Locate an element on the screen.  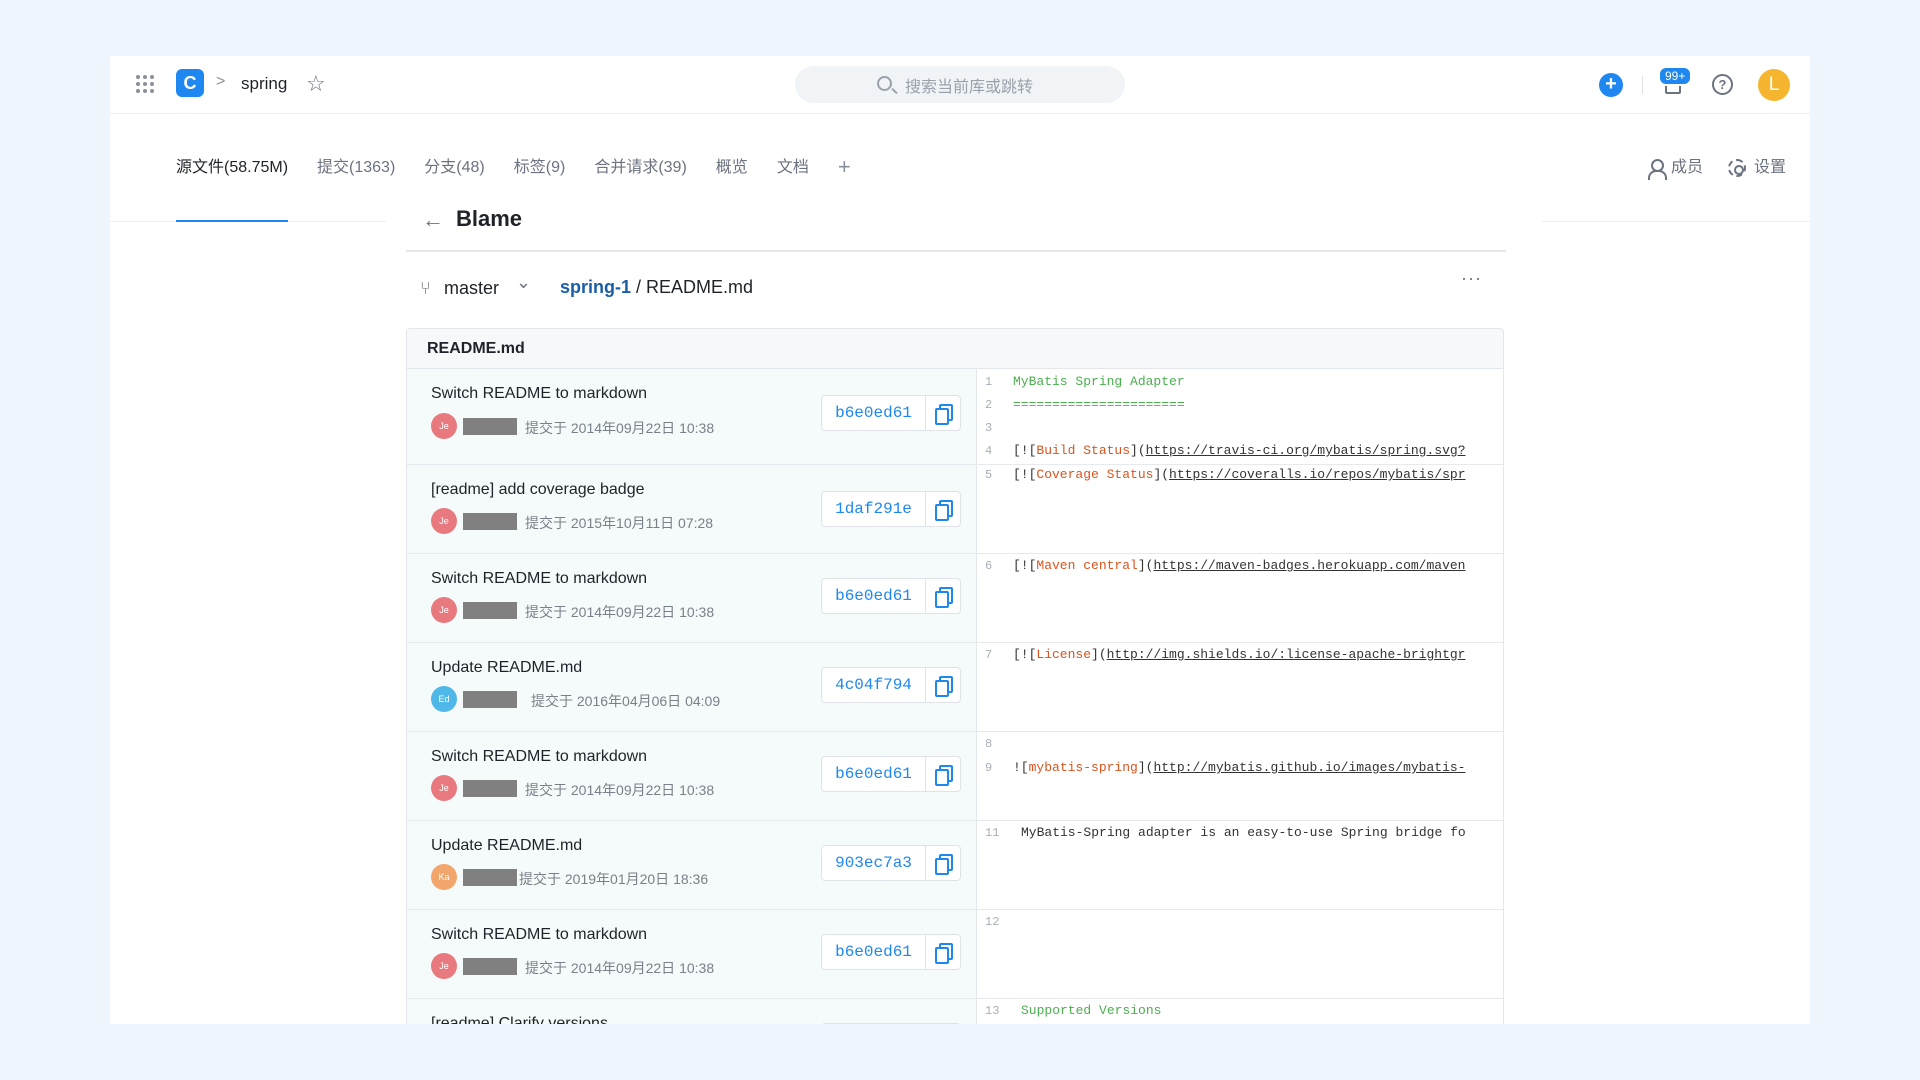
help-icon: ? is located at coordinates (1722, 84).